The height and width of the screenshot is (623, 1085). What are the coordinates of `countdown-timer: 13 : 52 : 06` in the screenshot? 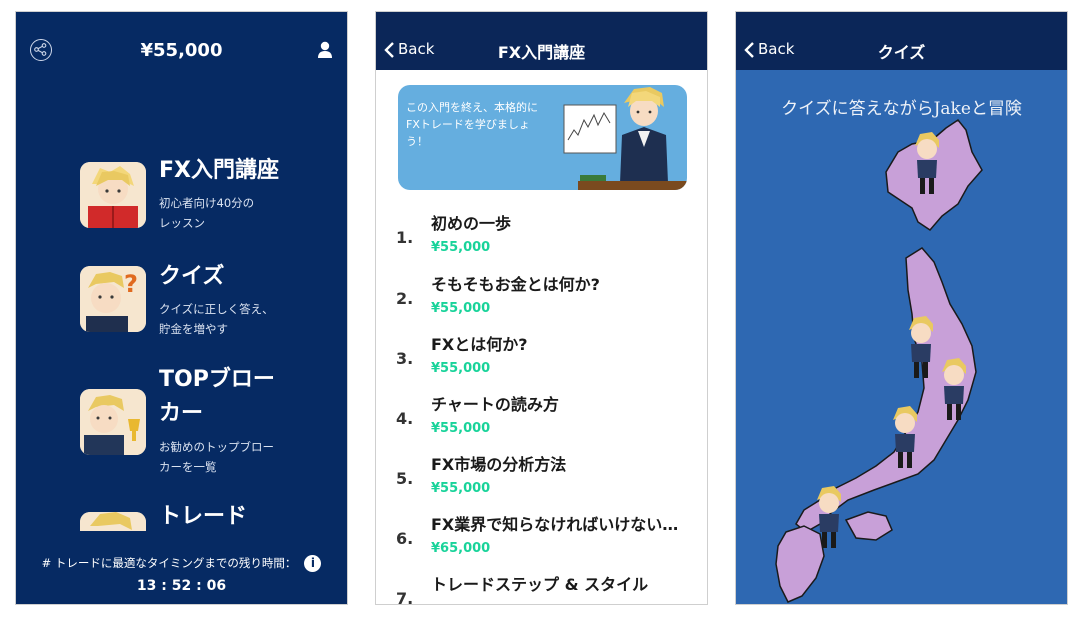 It's located at (181, 586).